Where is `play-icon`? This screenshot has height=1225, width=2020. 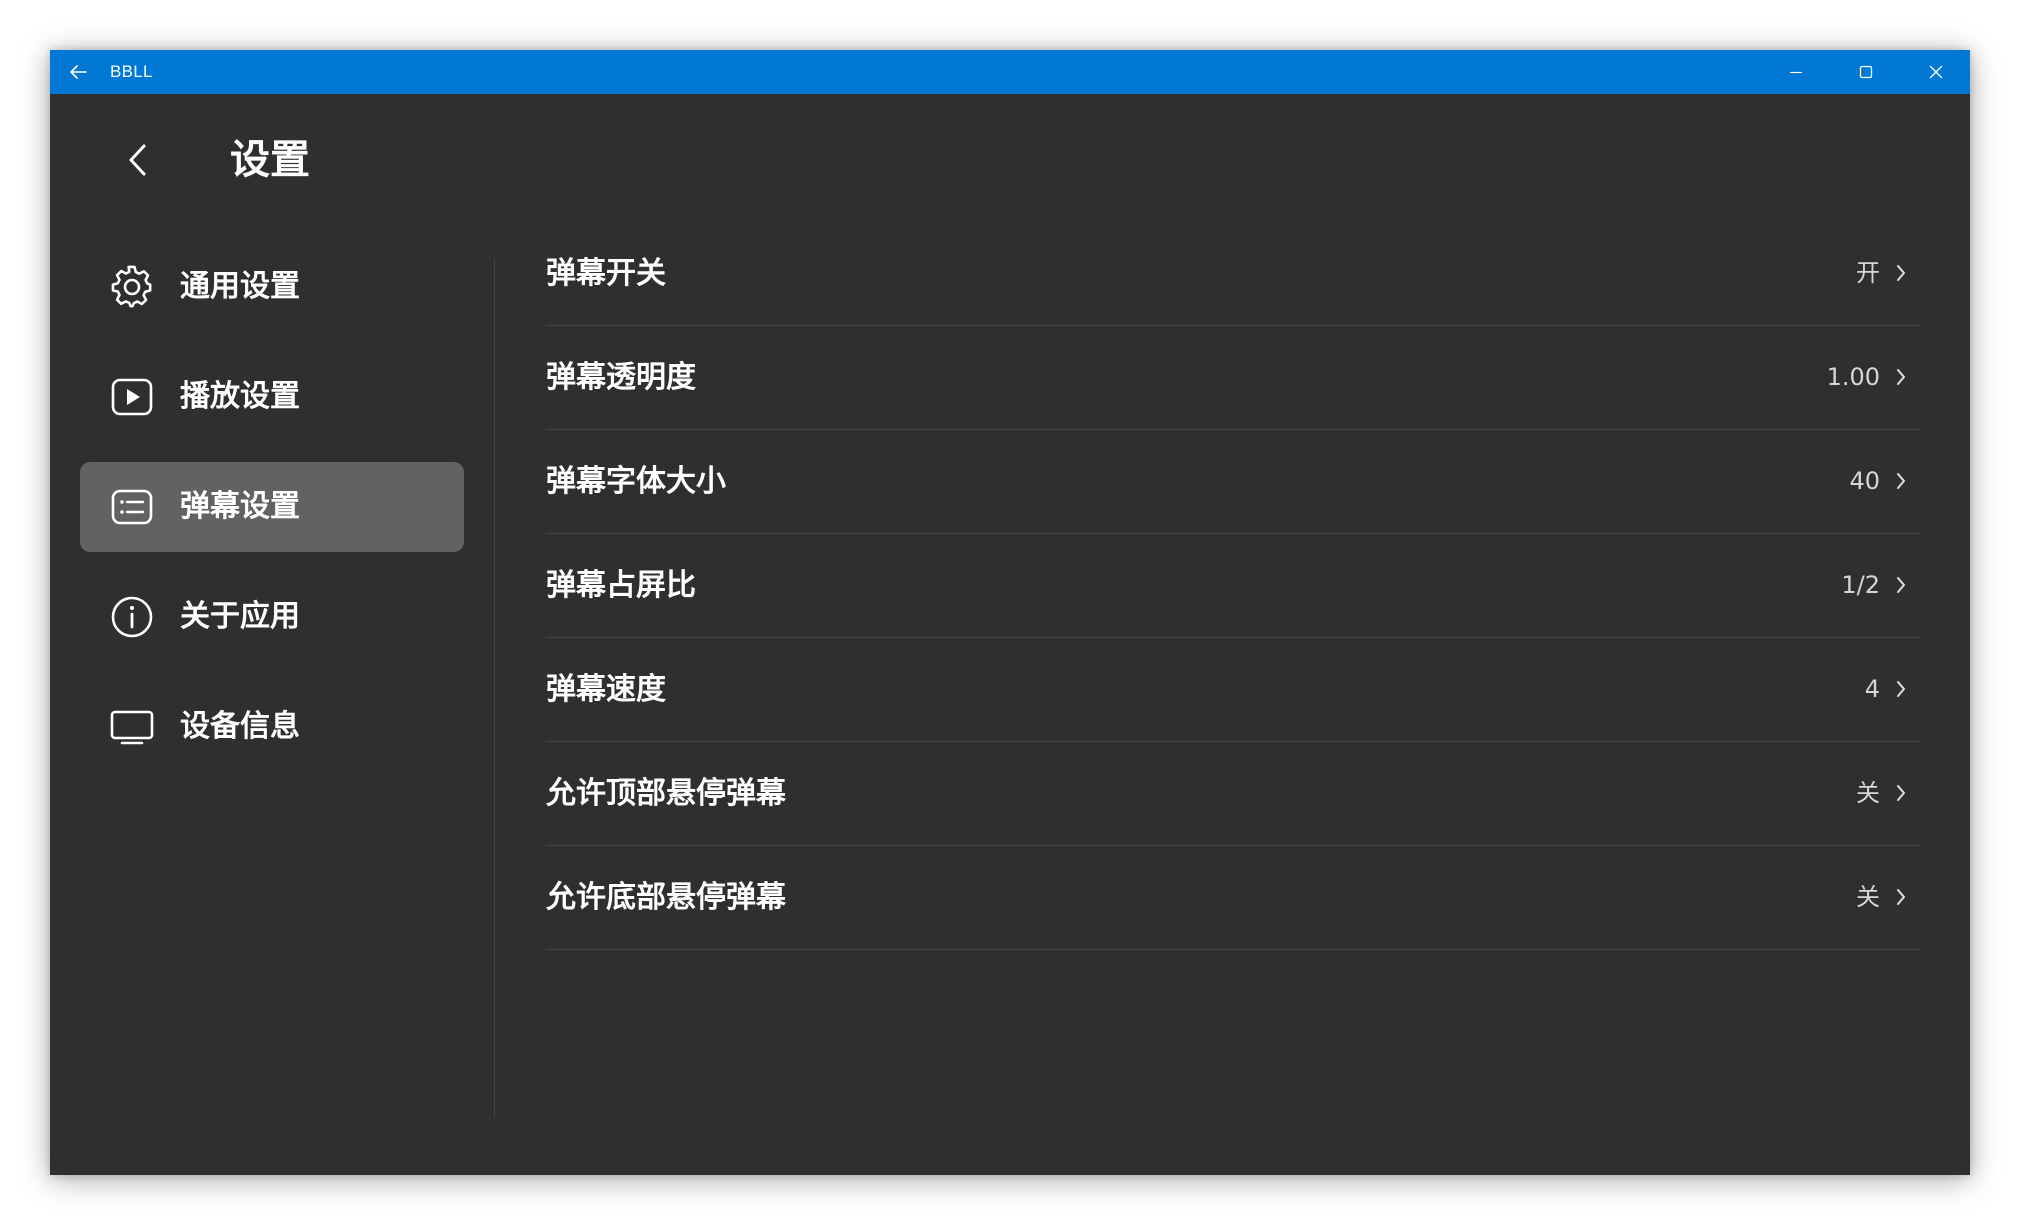
play-icon is located at coordinates (132, 397).